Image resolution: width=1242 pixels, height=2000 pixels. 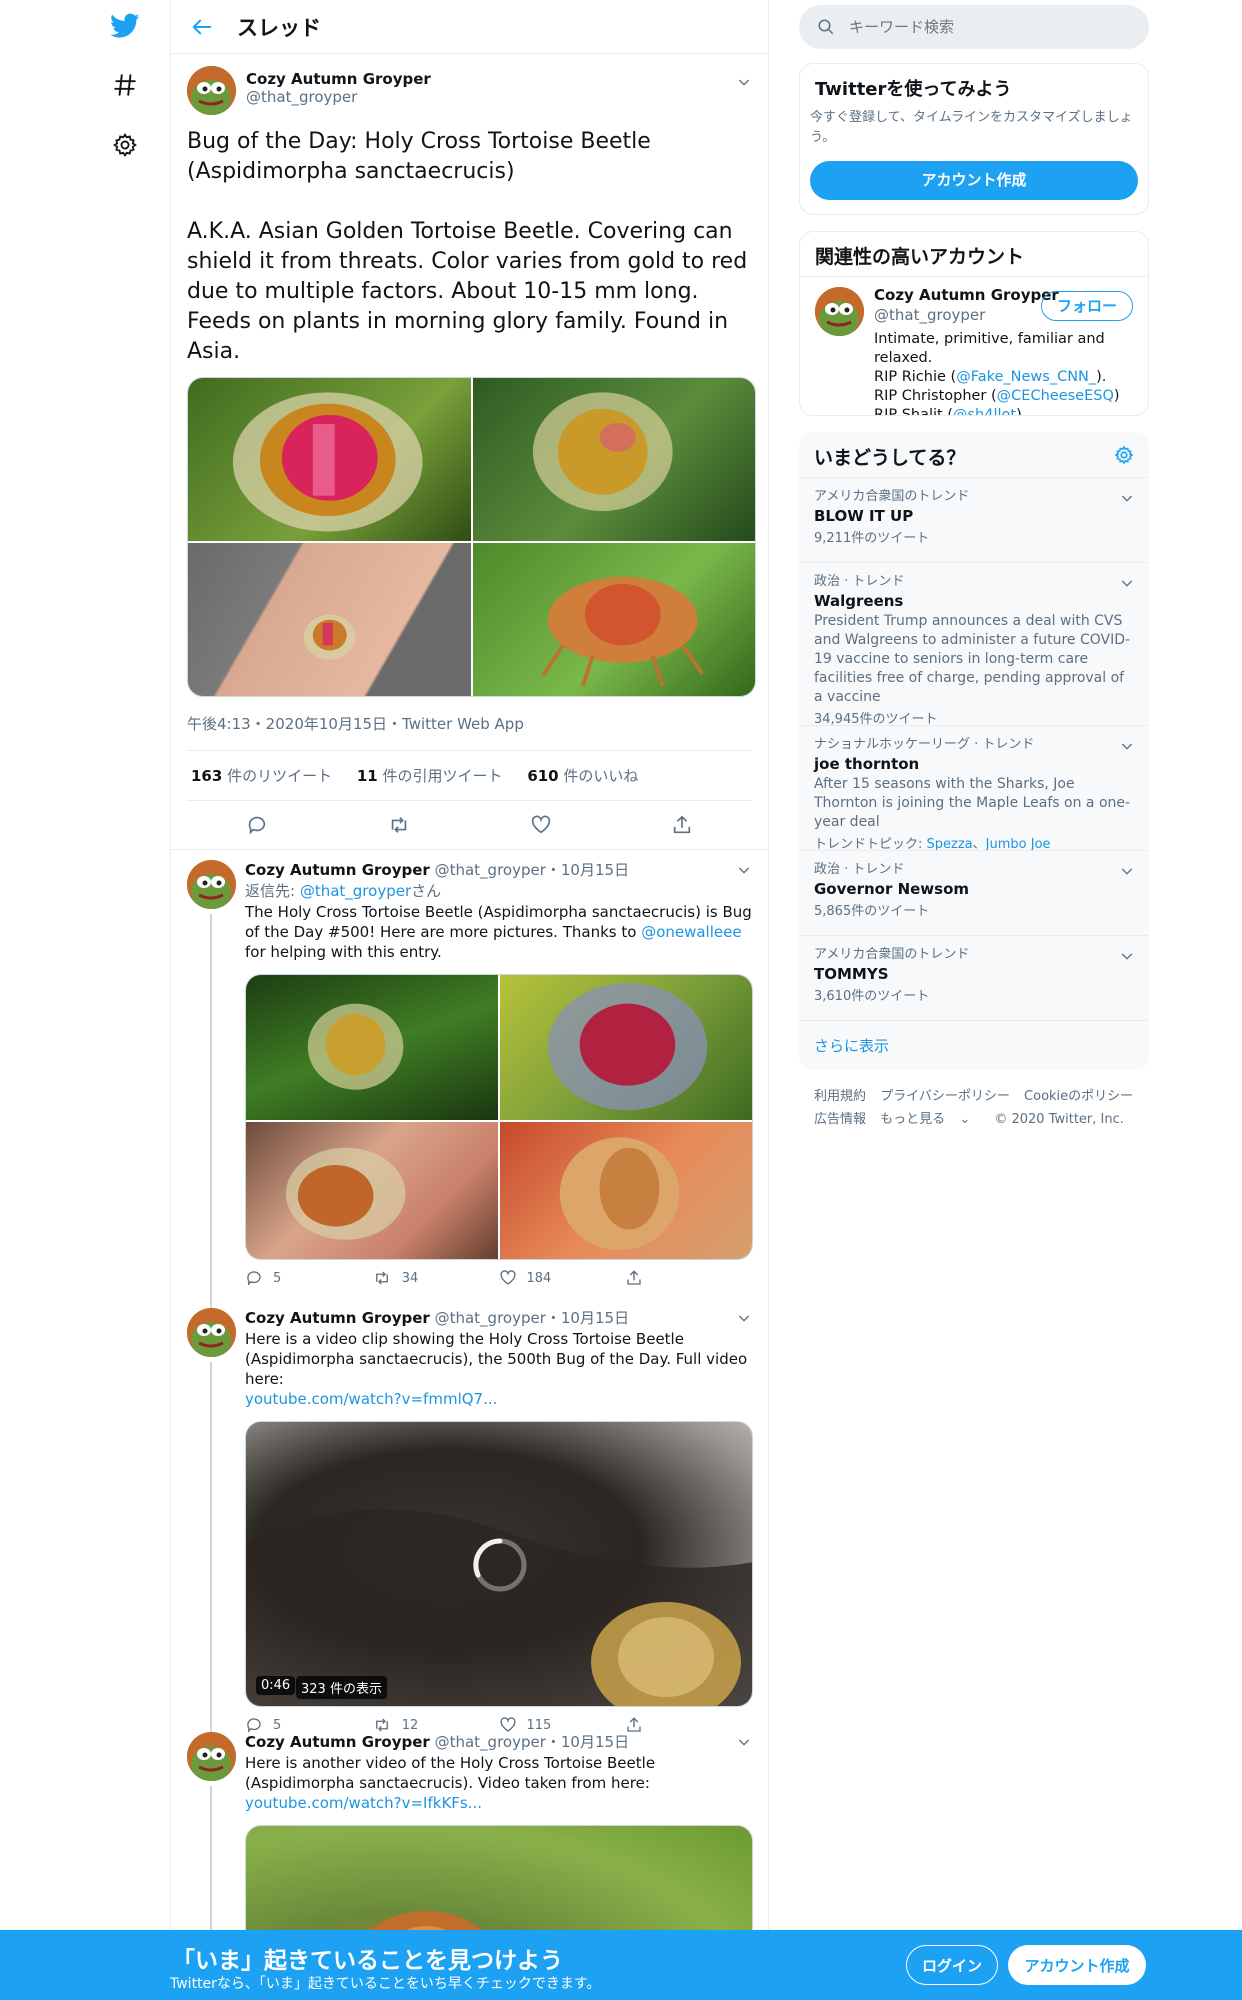 I want to click on bio-mention-link: @Fake_News_CNN_, so click(x=1026, y=377).